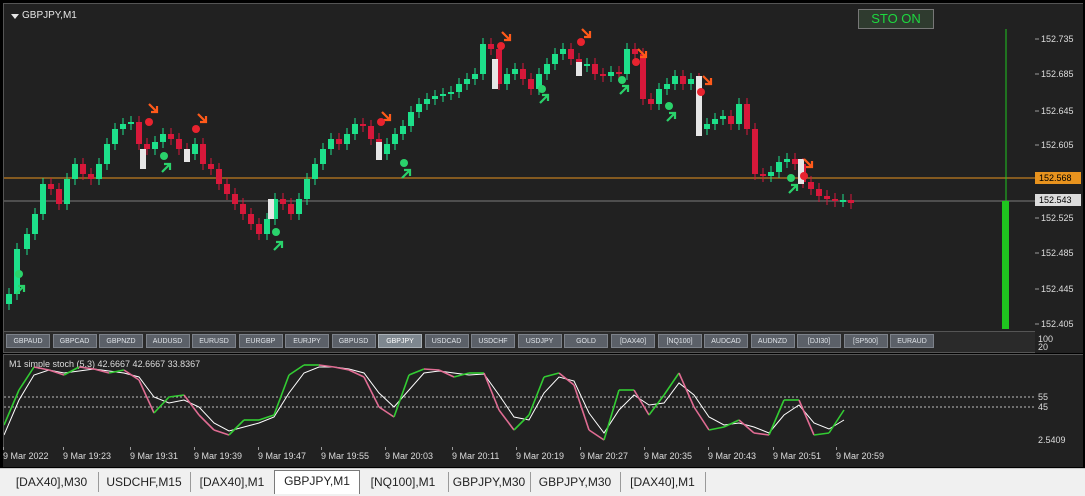 The image size is (1085, 496). I want to click on symbol-button-usdjpy: USDJPY, so click(539, 341).